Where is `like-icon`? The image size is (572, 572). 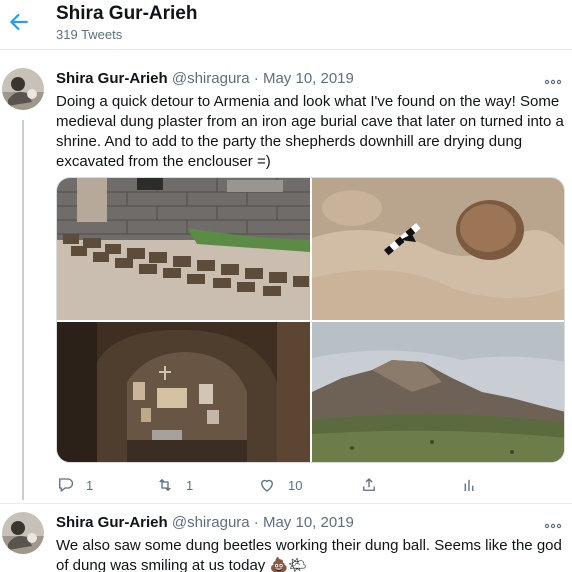 like-icon is located at coordinates (267, 485).